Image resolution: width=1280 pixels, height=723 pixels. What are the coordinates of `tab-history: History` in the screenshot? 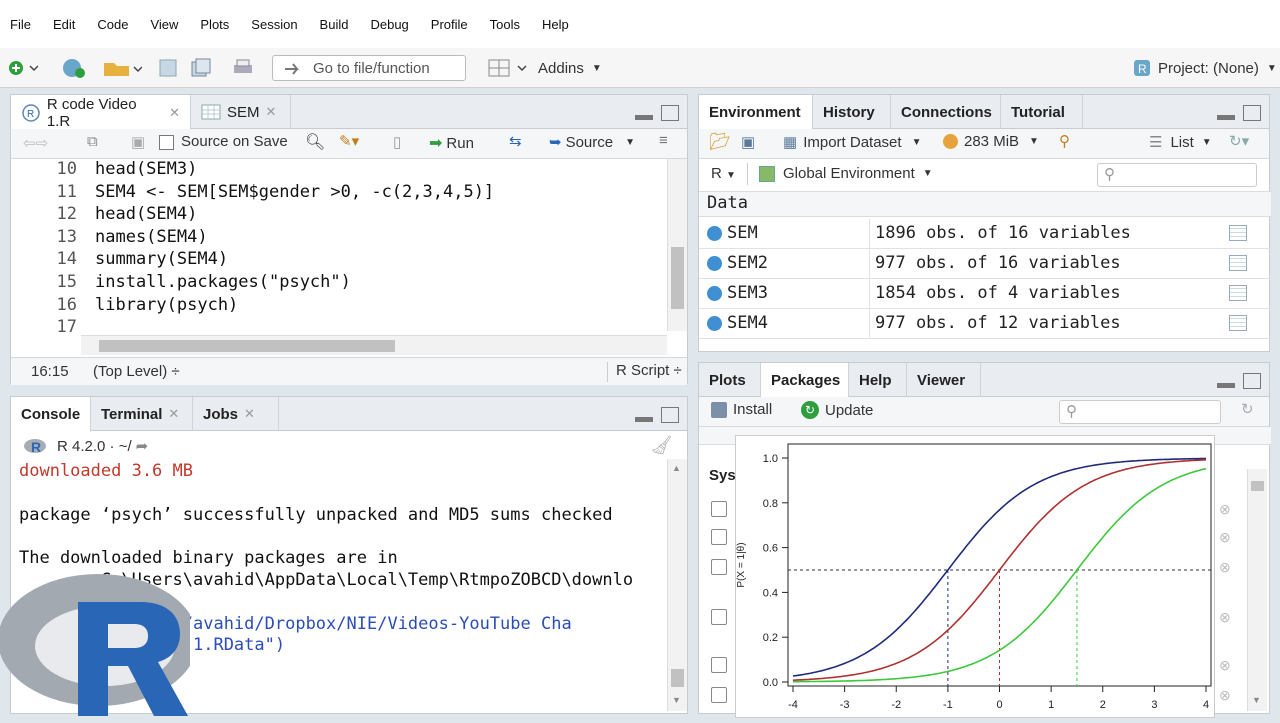 It's located at (852, 112).